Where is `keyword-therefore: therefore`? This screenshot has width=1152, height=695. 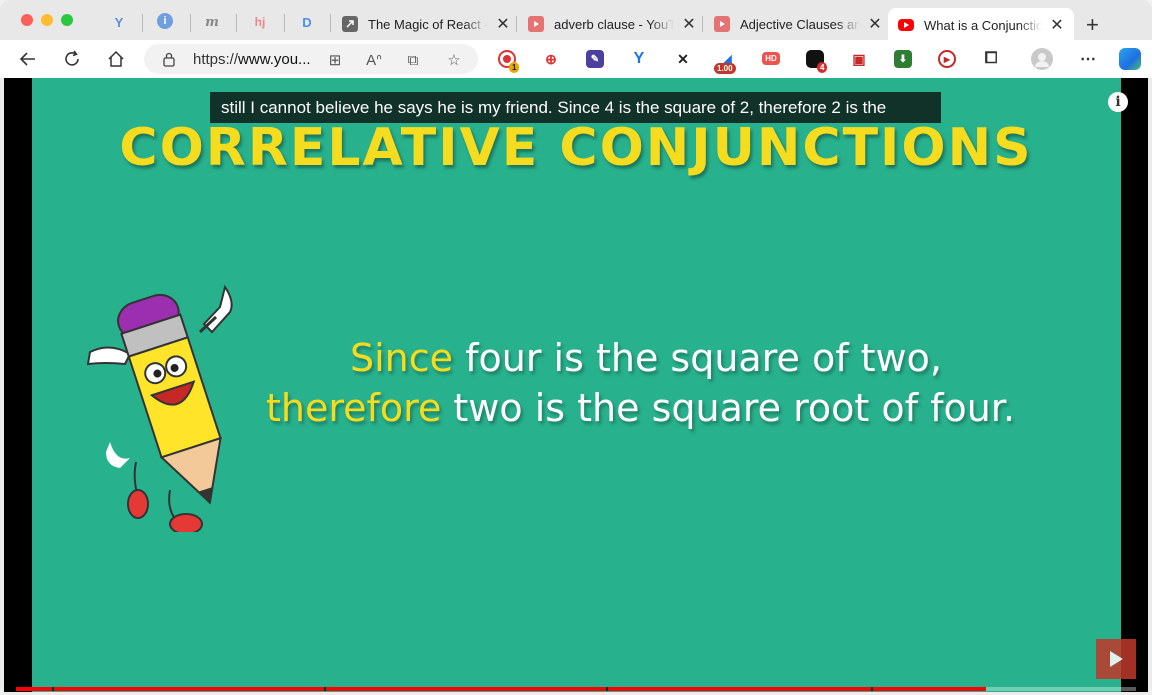 keyword-therefore: therefore is located at coordinates (354, 408).